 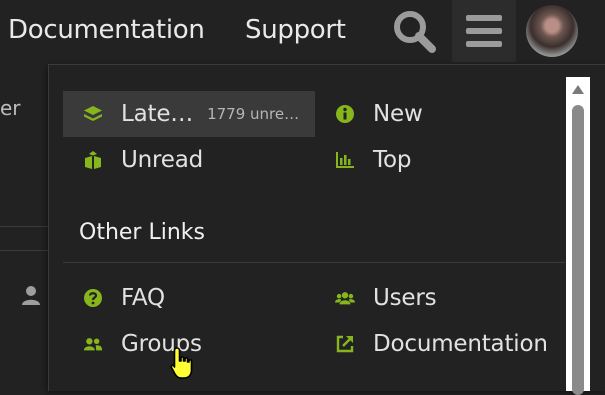 I want to click on menu-item-label: New, so click(x=398, y=114).